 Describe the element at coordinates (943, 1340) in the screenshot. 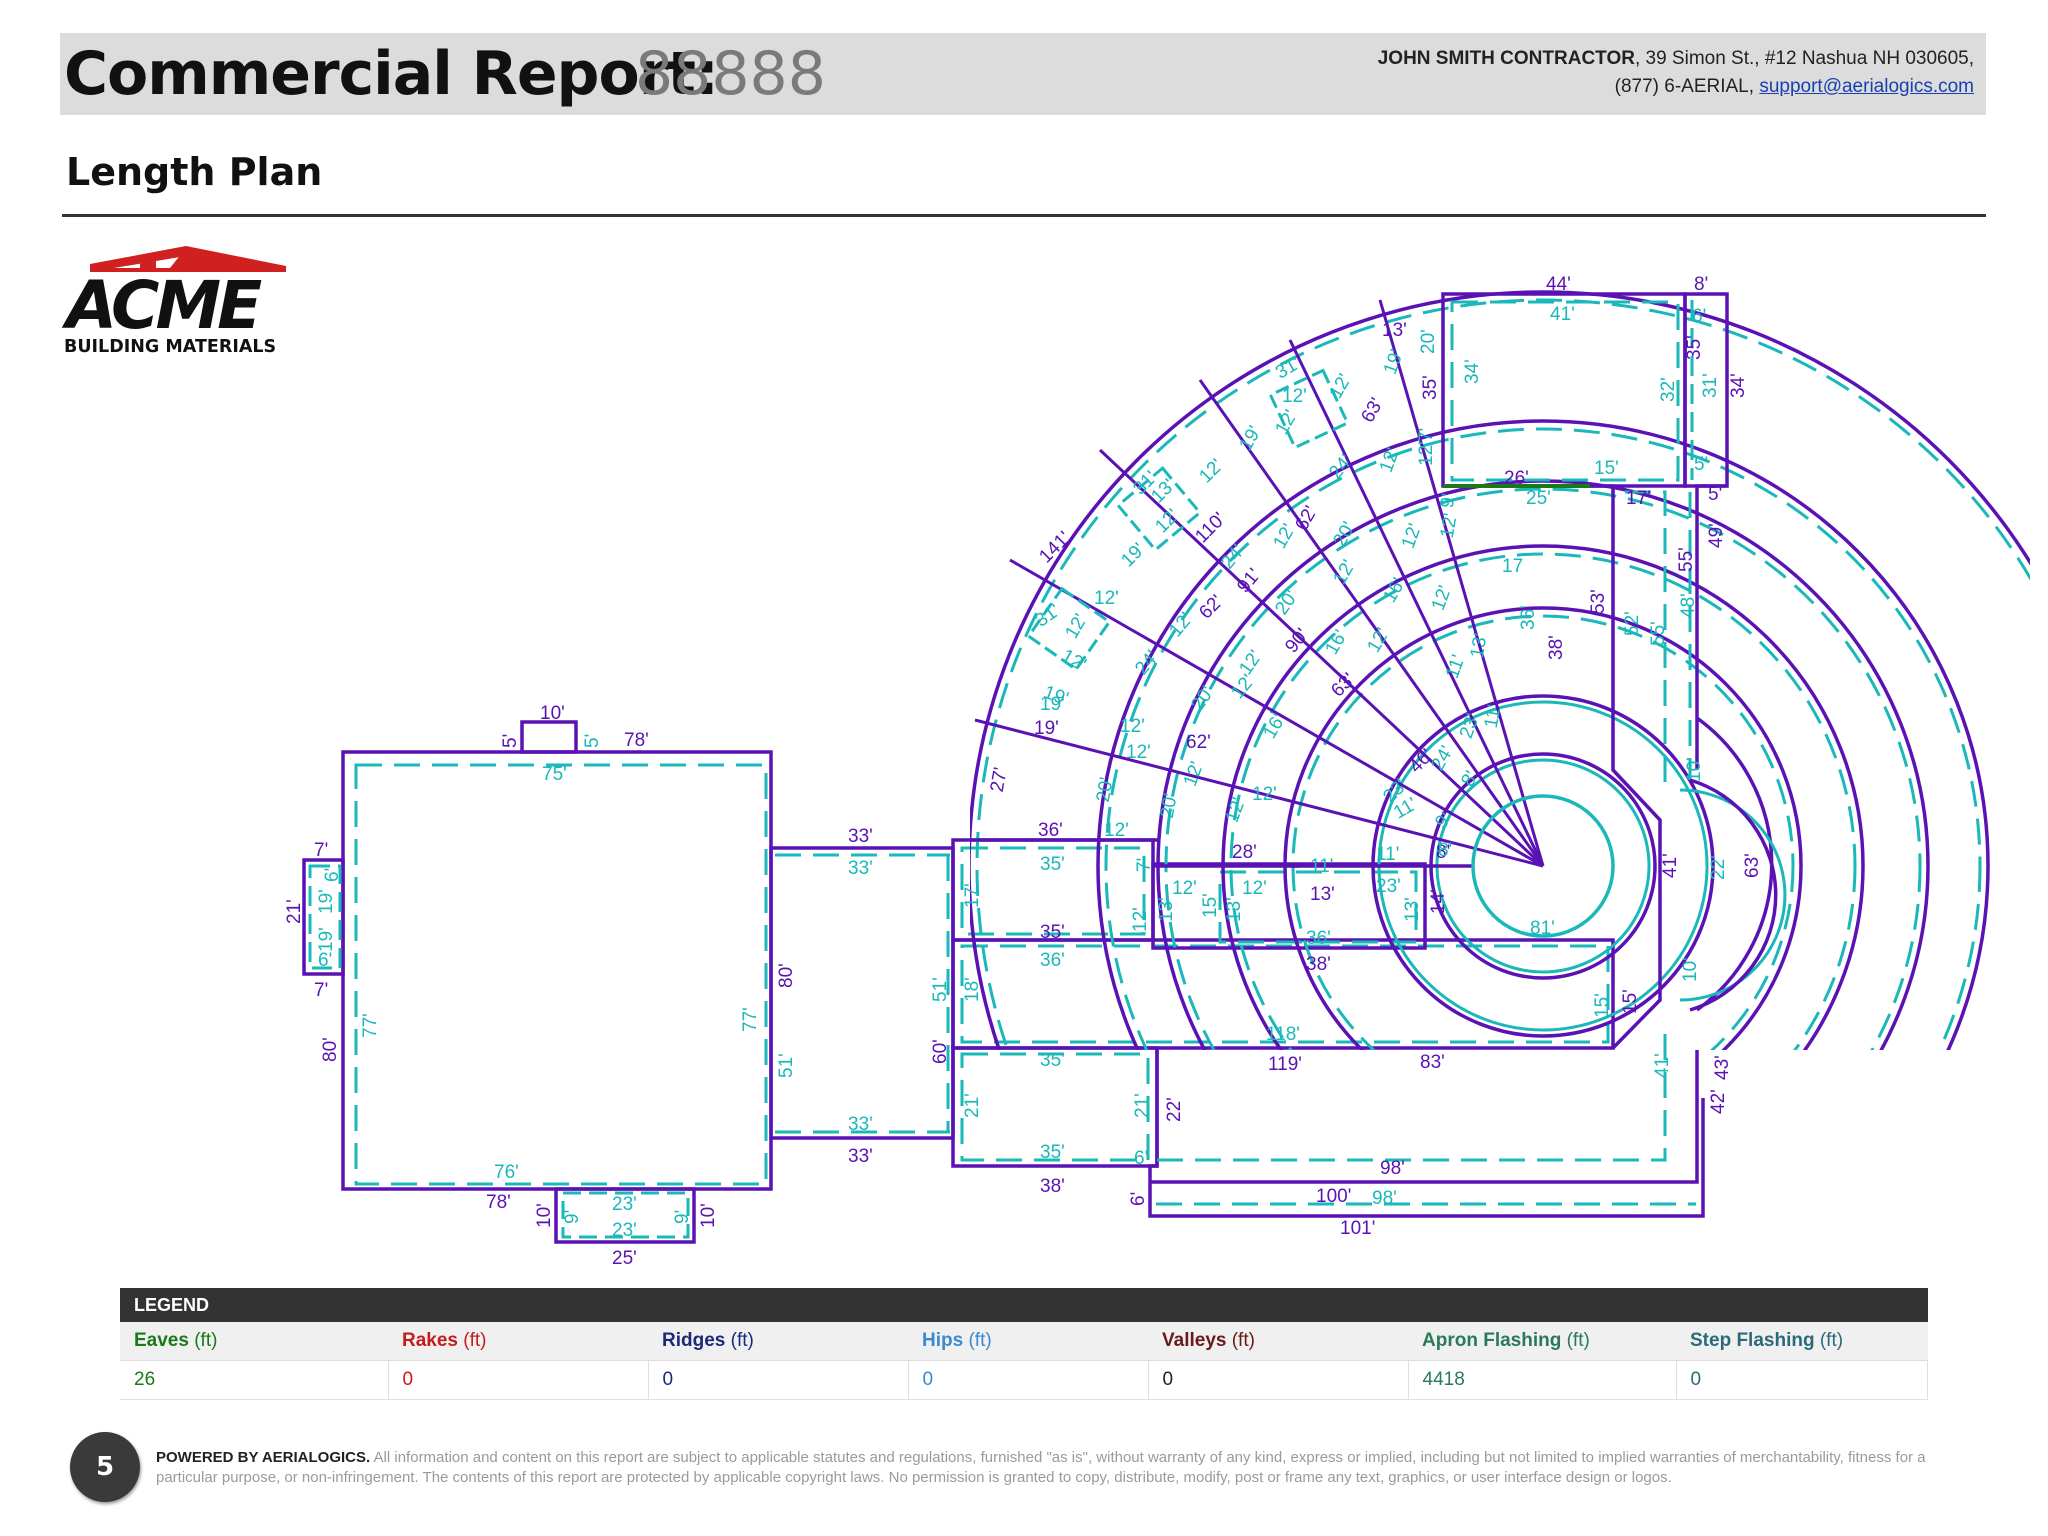

I see `legend-hips-label: Hips` at that location.